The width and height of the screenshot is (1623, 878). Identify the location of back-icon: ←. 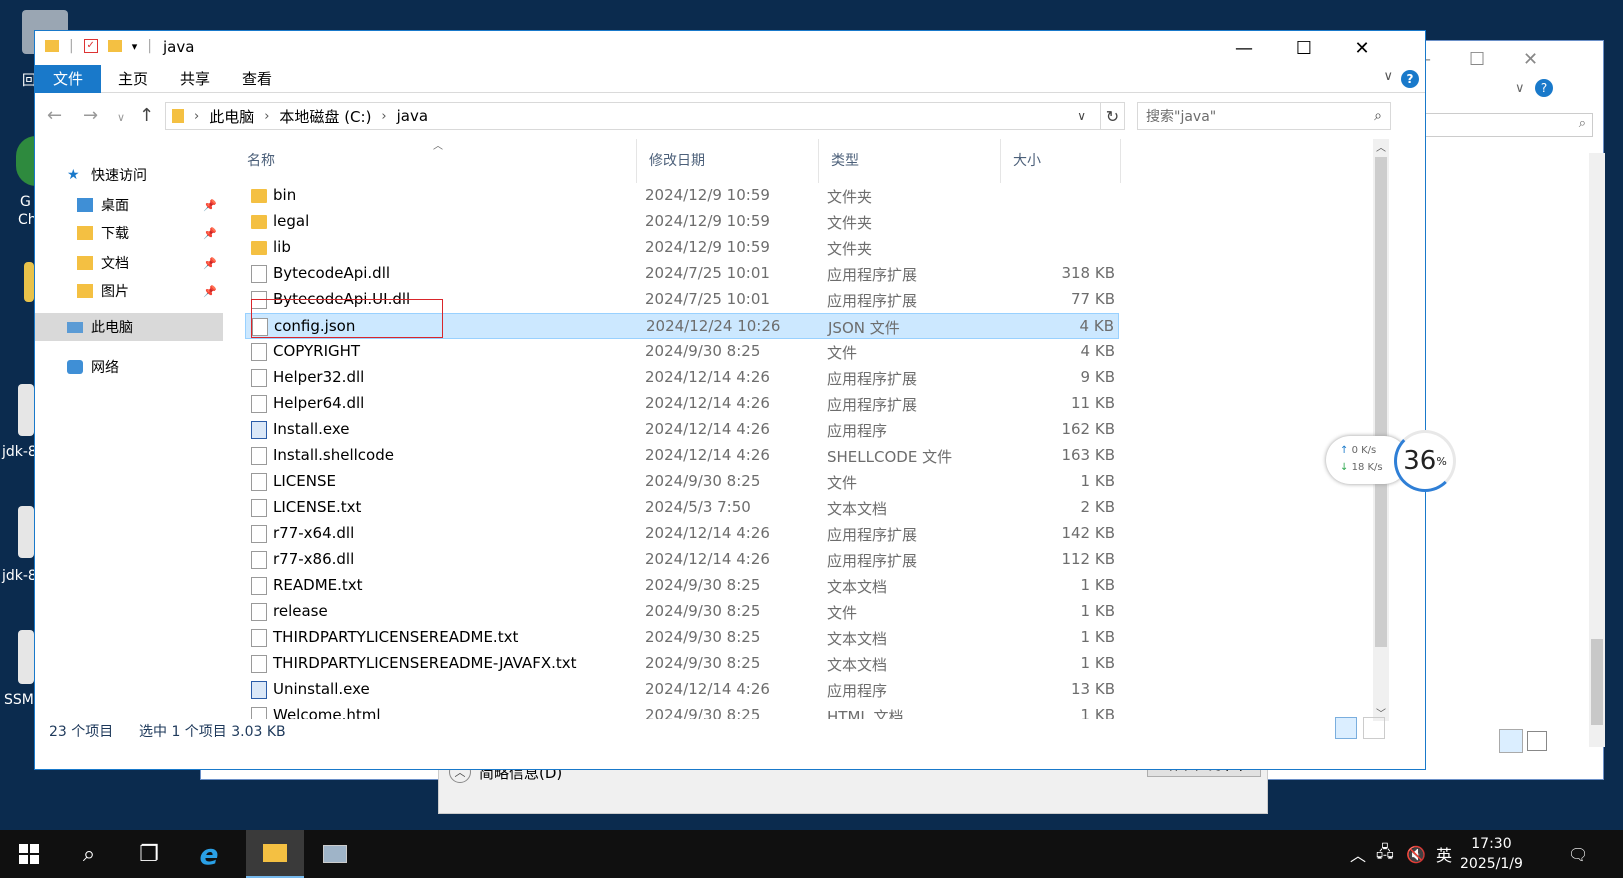
(54, 115).